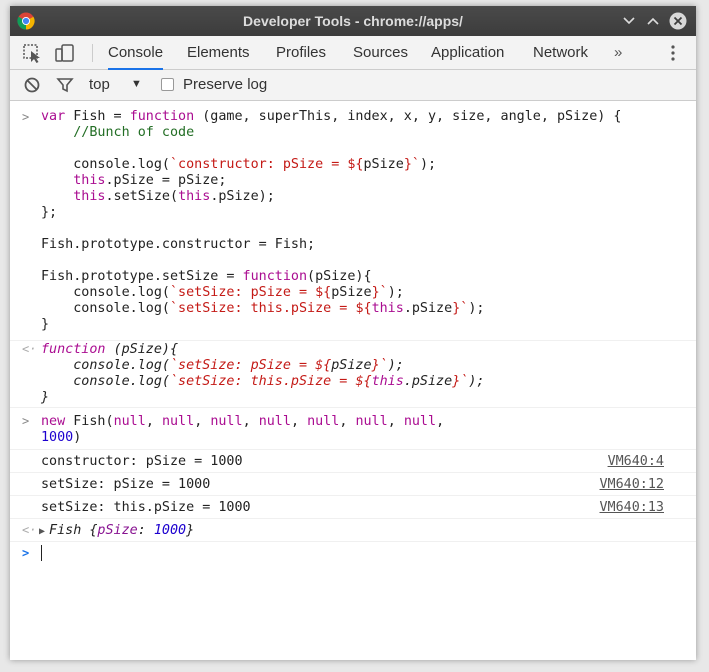  Describe the element at coordinates (353, 553) in the screenshot. I see `console-prompt: >` at that location.